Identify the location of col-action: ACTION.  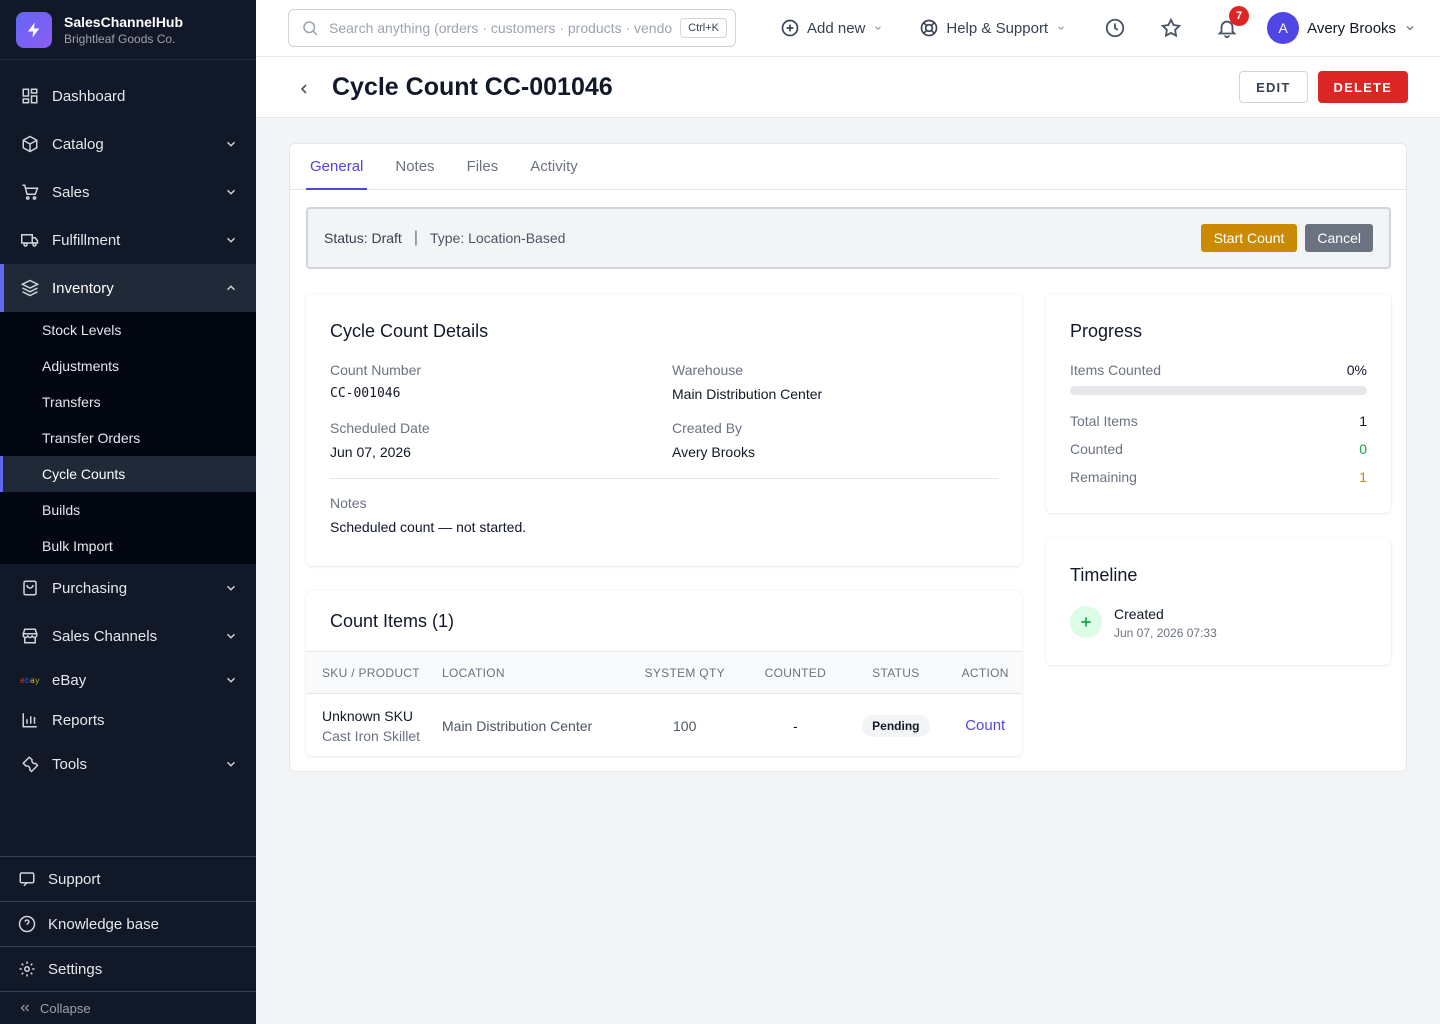
(985, 672).